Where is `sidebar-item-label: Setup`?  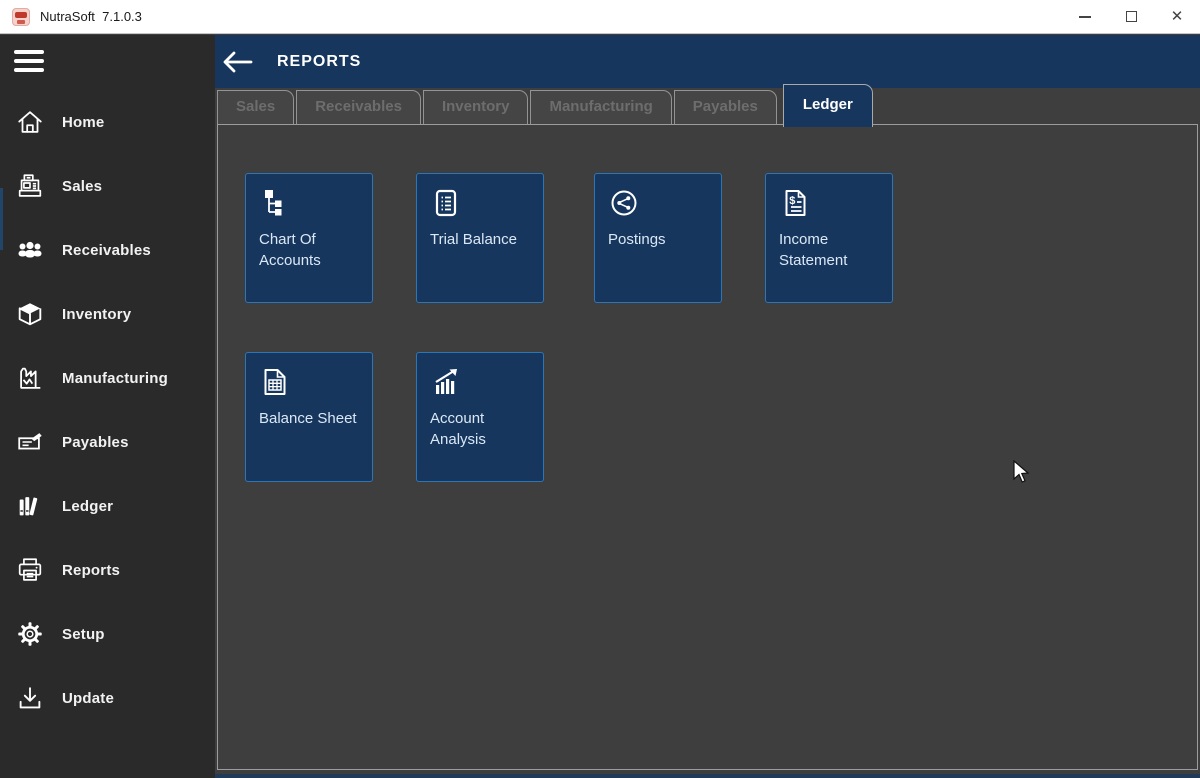 sidebar-item-label: Setup is located at coordinates (83, 634).